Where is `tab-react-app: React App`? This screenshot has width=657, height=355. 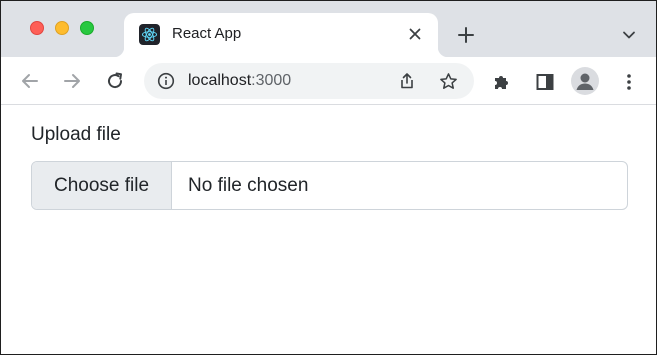
tab-react-app: React App is located at coordinates (281, 35).